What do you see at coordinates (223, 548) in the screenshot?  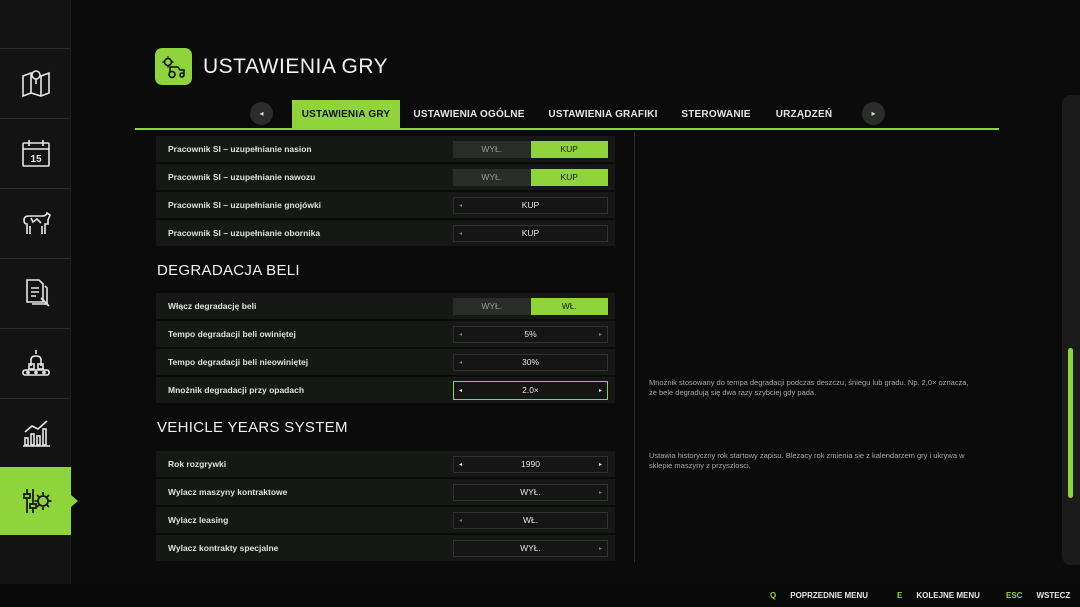 I see `setting-label: Wylacz kontrakty specjalne` at bounding box center [223, 548].